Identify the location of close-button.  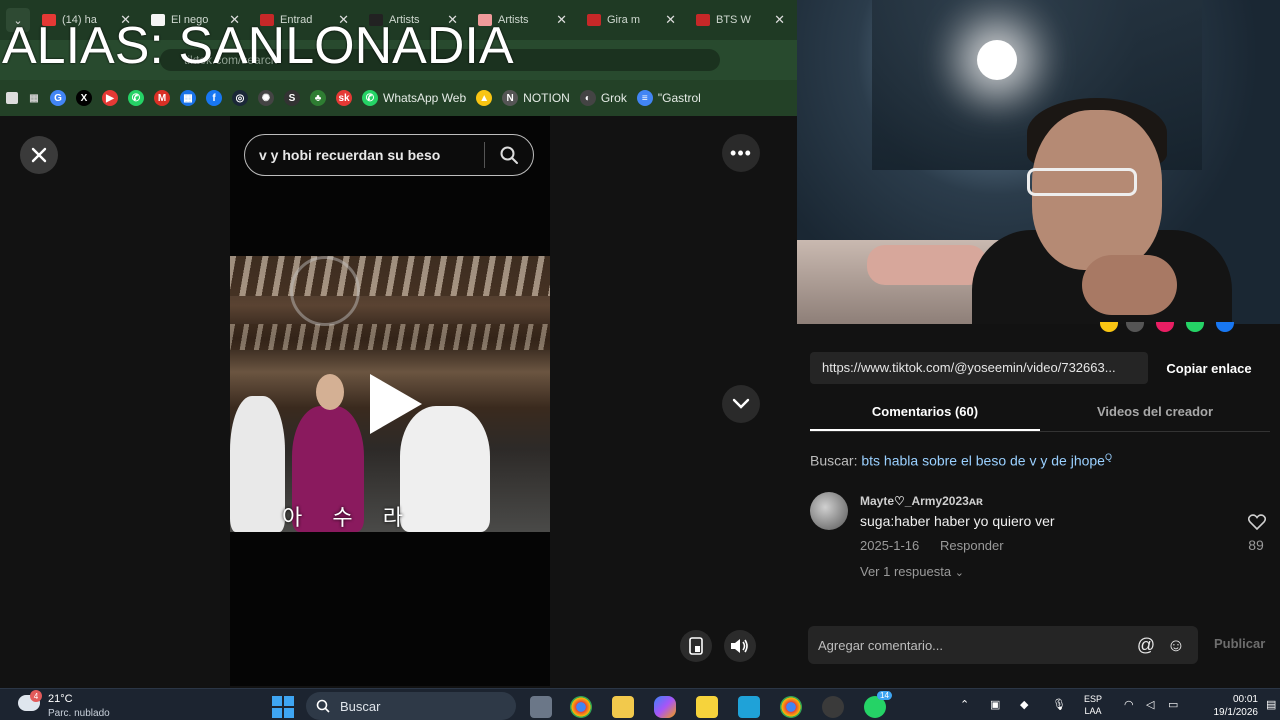
(39, 155).